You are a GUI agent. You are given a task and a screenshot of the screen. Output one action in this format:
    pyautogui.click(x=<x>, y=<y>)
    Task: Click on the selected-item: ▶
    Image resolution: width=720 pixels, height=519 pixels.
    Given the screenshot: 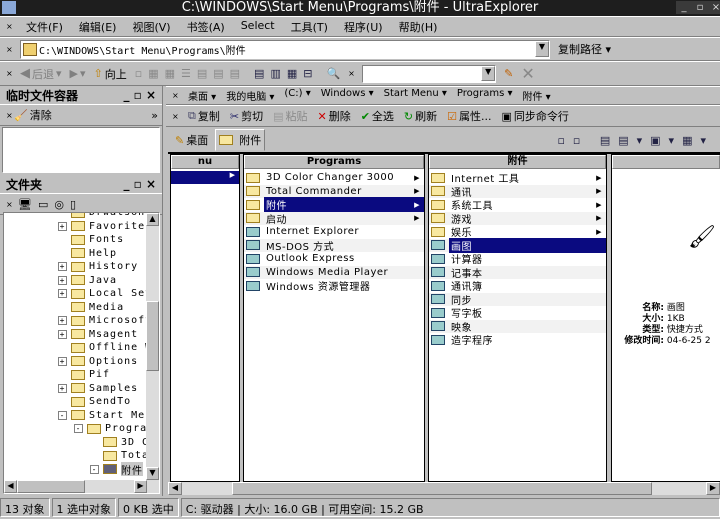 What is the action you would take?
    pyautogui.click(x=205, y=177)
    